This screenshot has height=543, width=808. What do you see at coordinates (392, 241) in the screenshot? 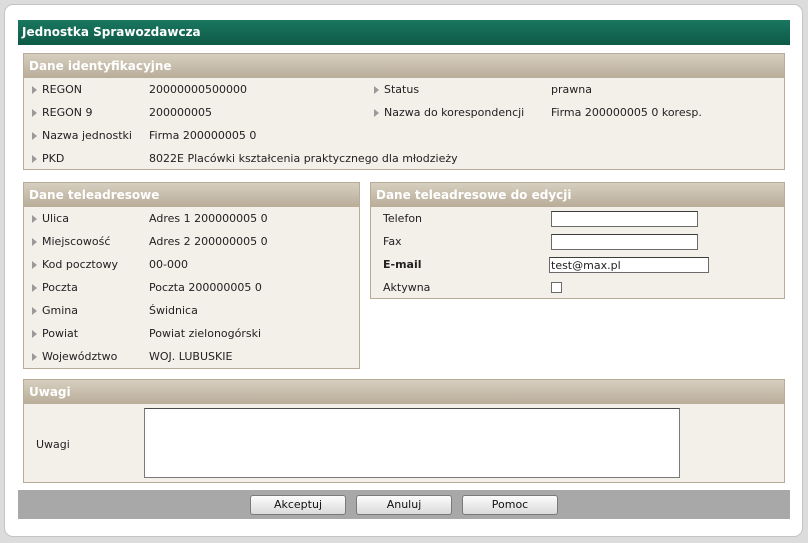
I see `fax-label: Fax` at bounding box center [392, 241].